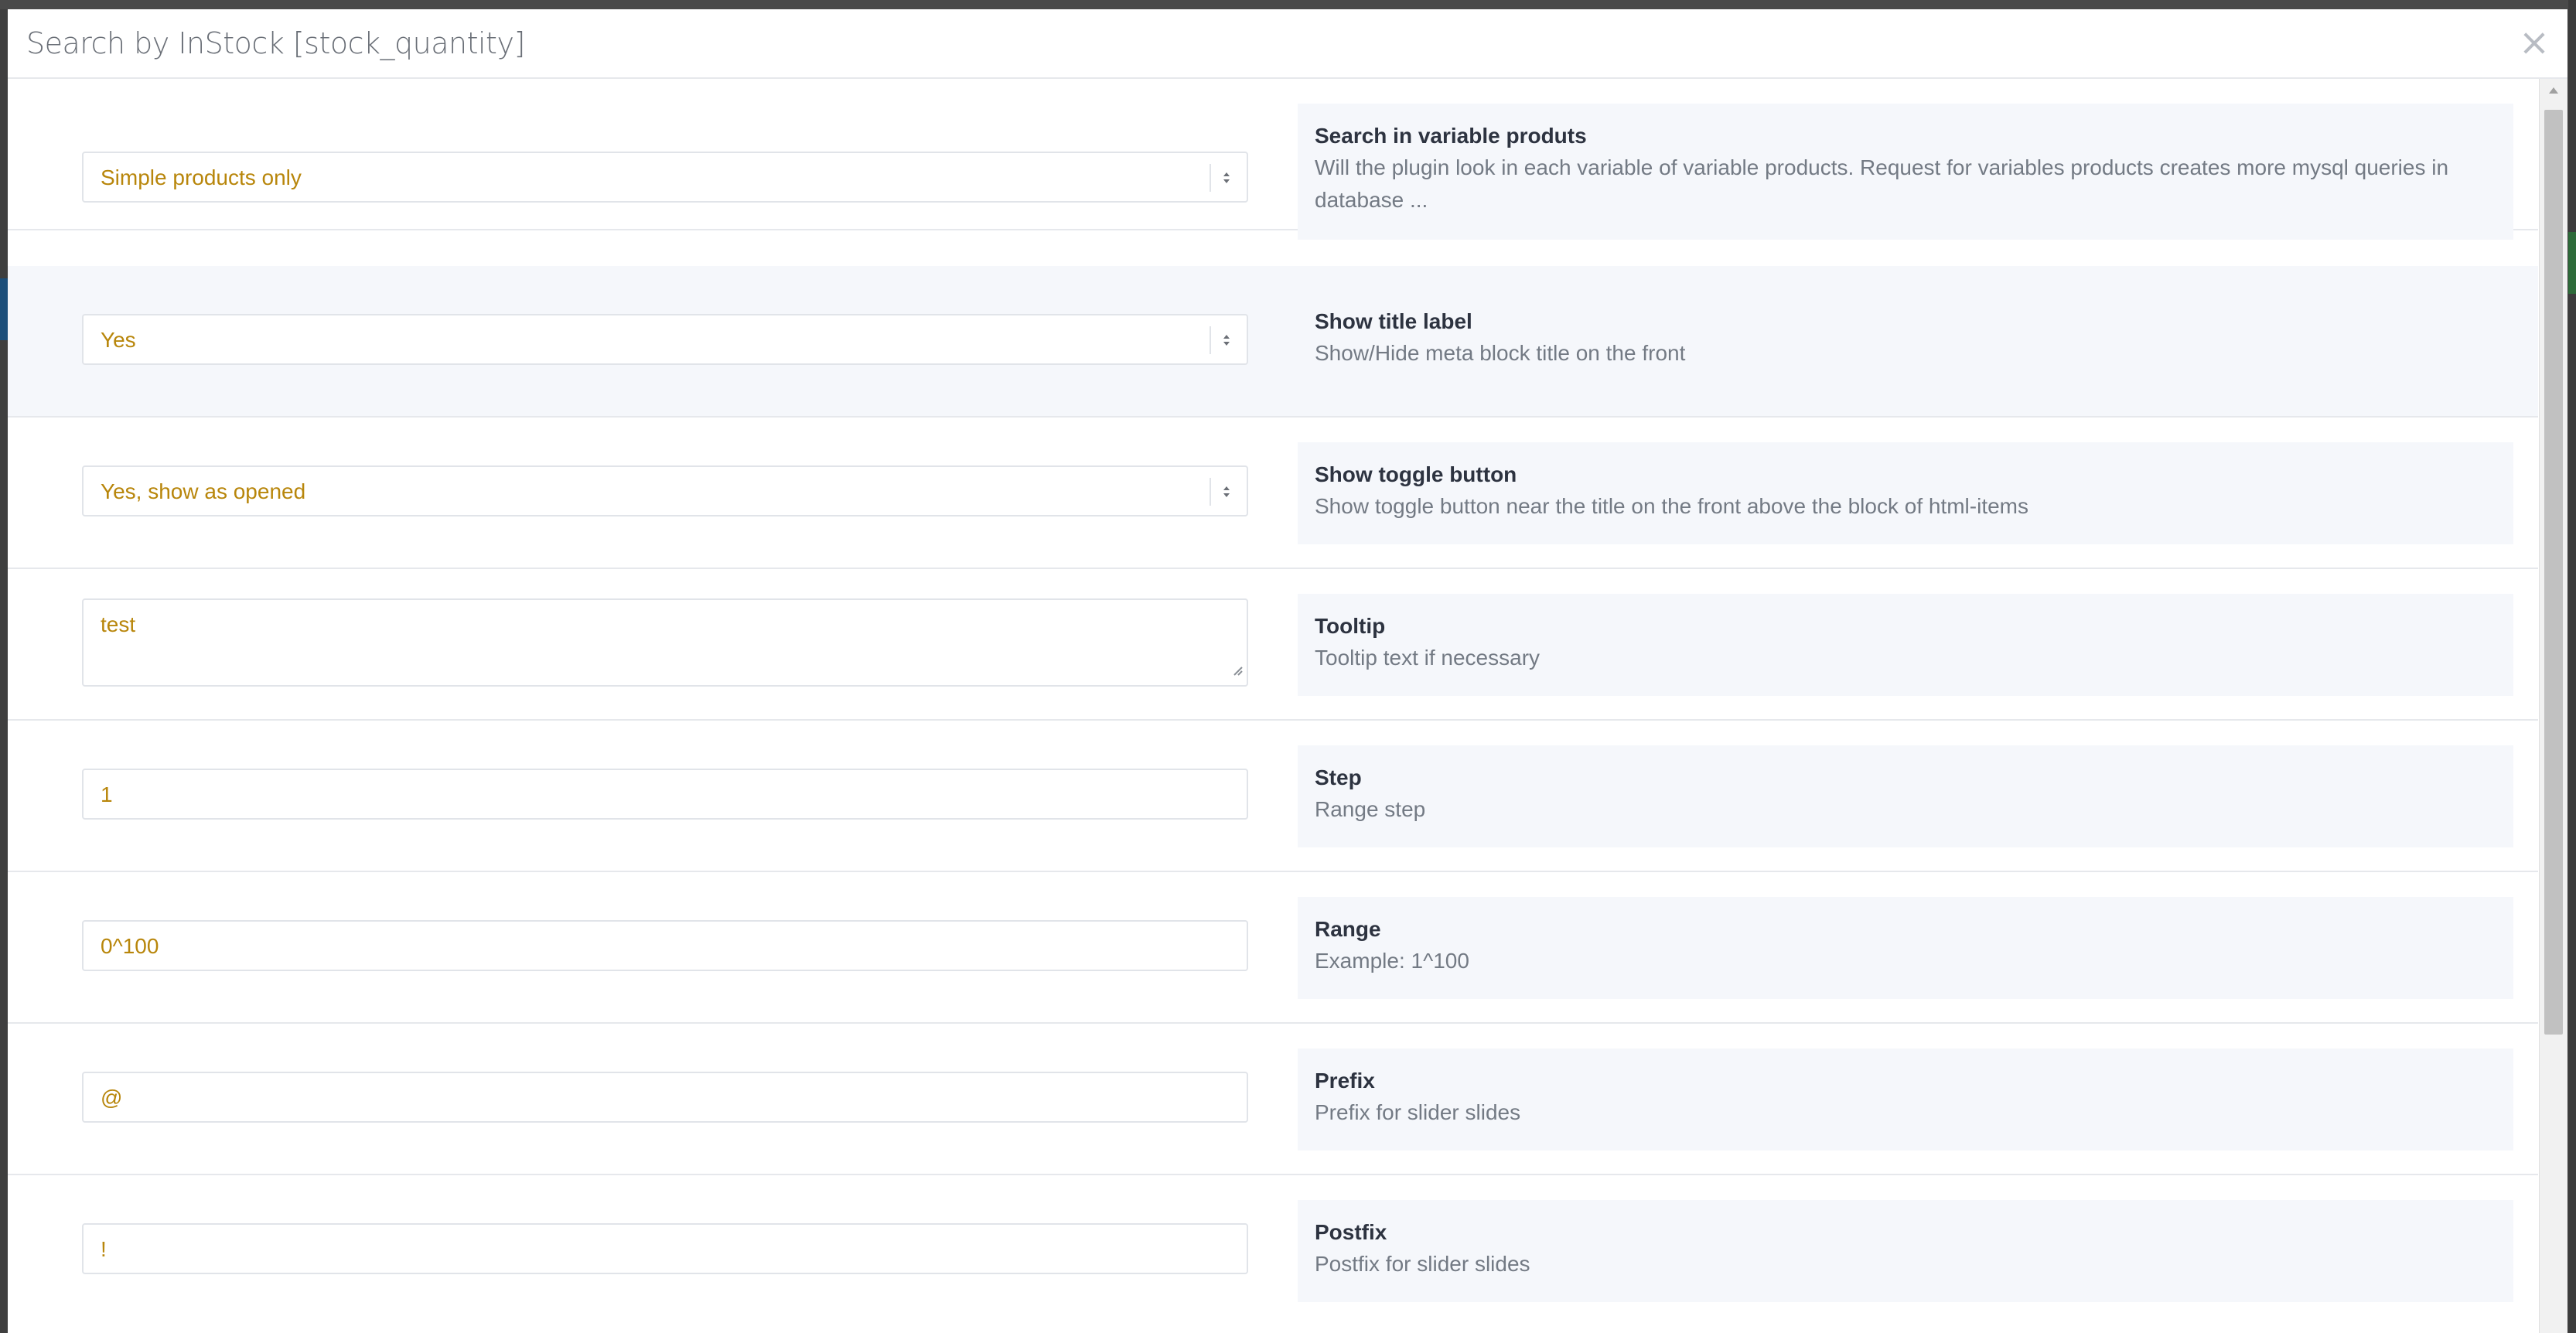 The image size is (2576, 1333). What do you see at coordinates (1393, 321) in the screenshot?
I see `option-title: Show title label` at bounding box center [1393, 321].